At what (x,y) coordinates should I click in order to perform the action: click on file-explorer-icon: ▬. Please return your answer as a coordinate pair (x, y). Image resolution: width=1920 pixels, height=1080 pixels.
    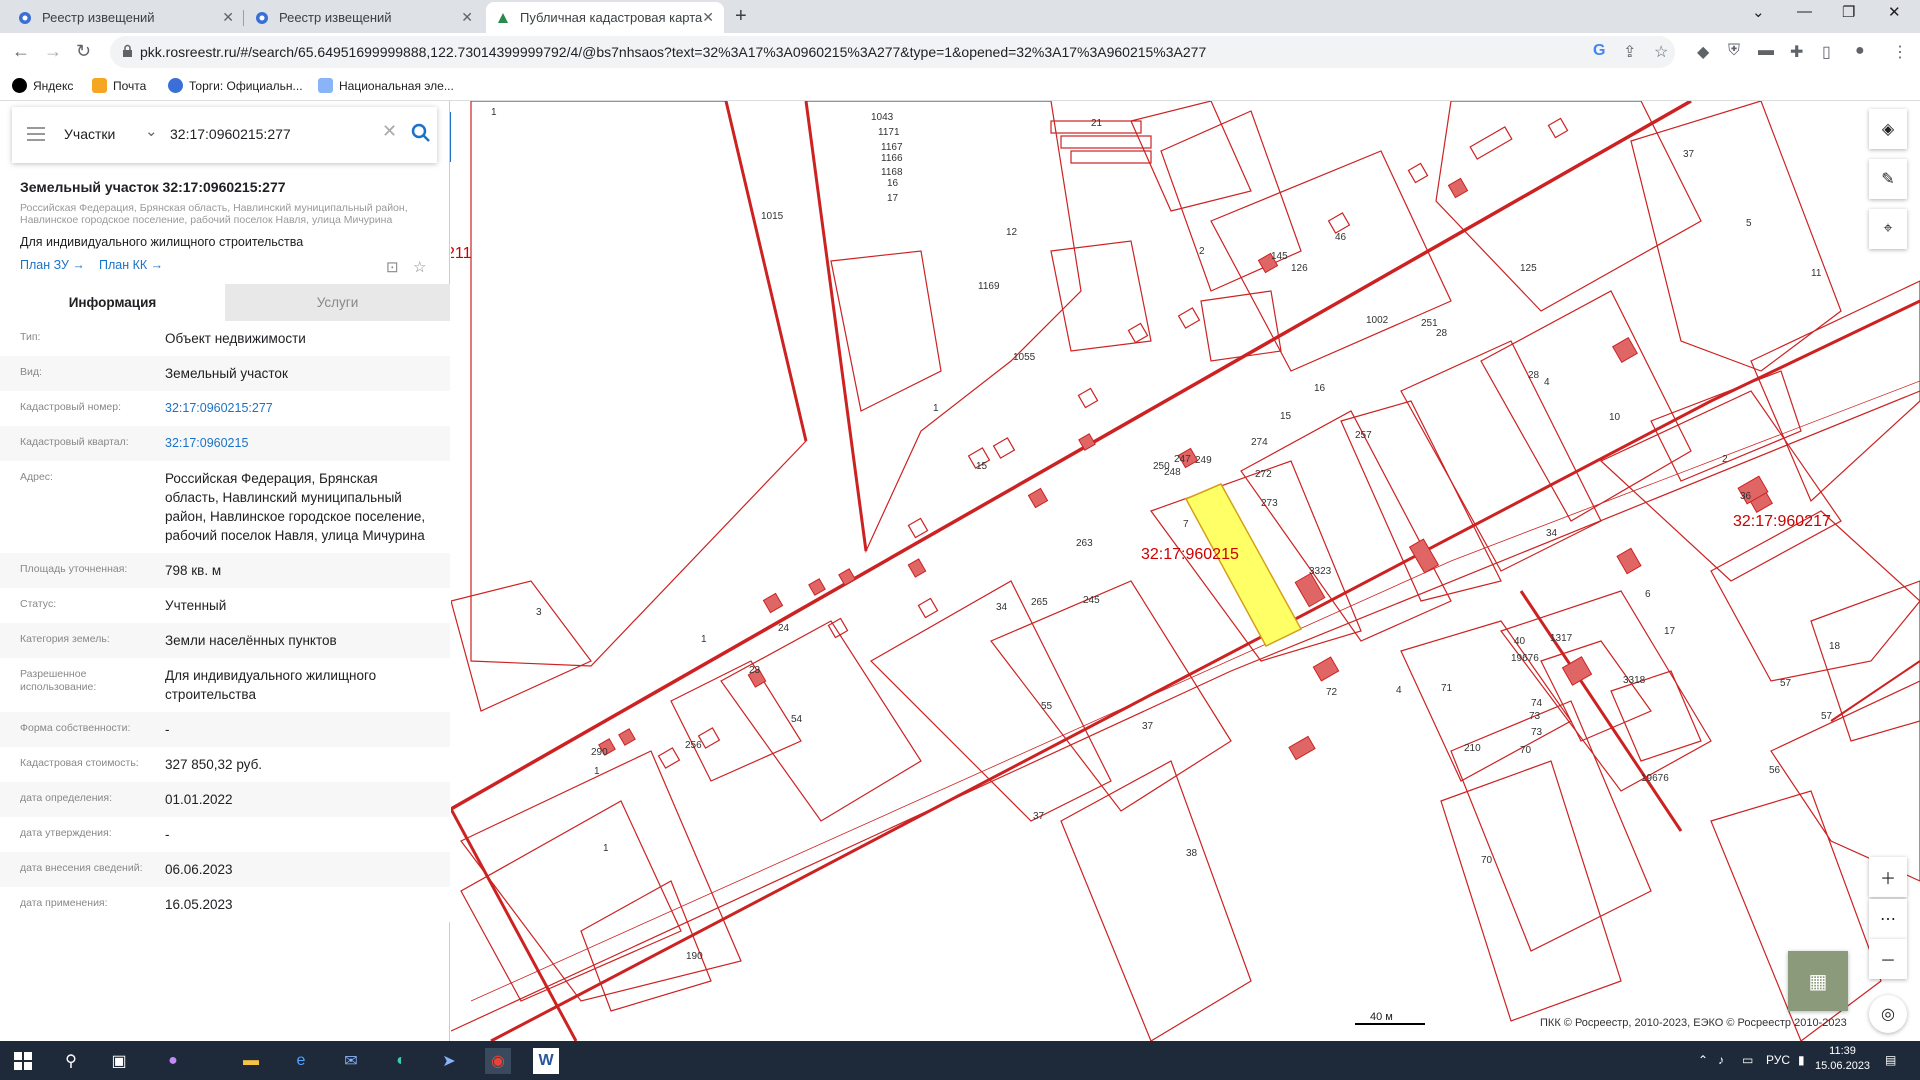
    Looking at the image, I should click on (251, 1061).